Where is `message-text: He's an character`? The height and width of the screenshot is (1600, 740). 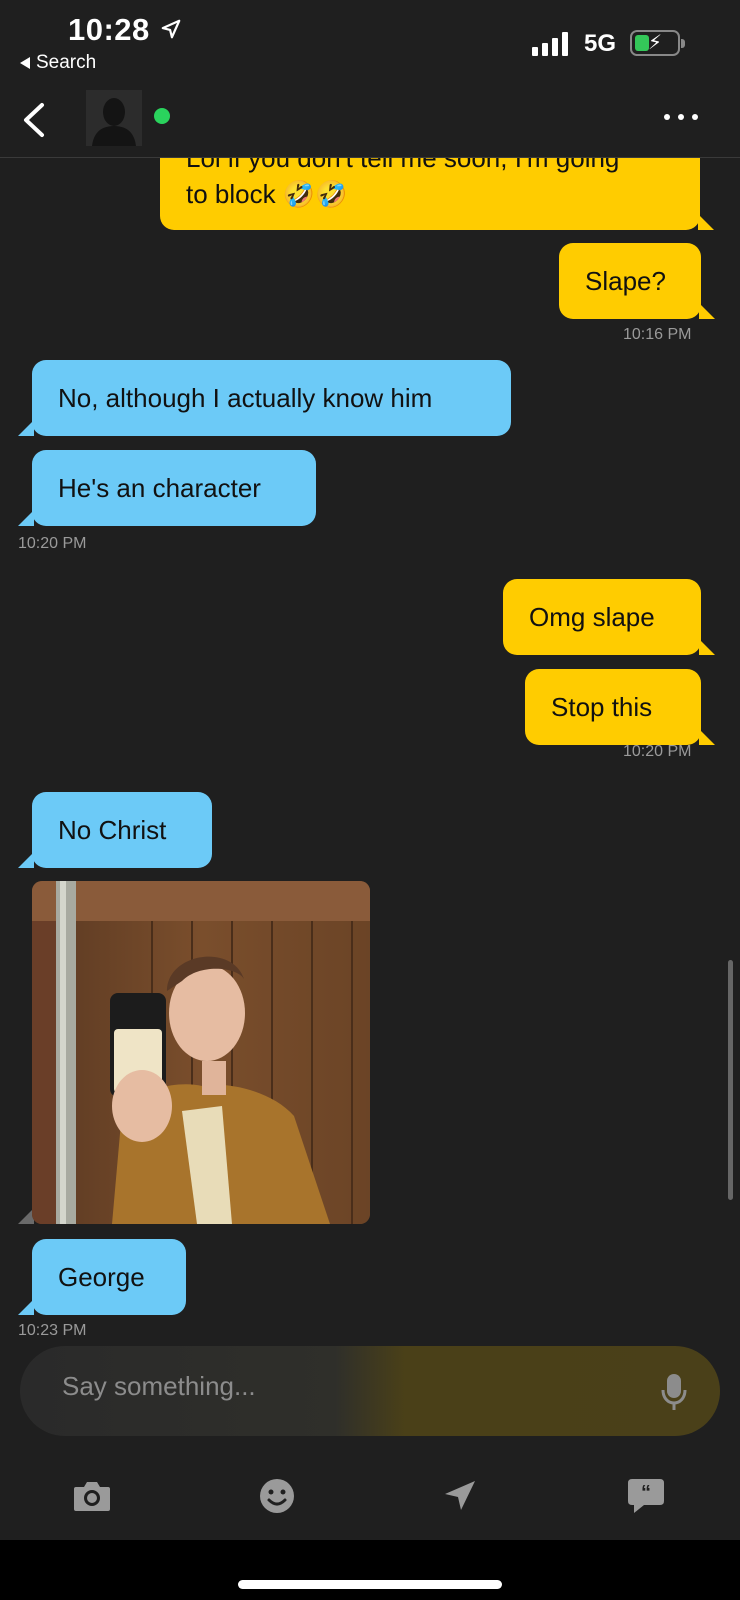
message-text: He's an character is located at coordinates (159, 487).